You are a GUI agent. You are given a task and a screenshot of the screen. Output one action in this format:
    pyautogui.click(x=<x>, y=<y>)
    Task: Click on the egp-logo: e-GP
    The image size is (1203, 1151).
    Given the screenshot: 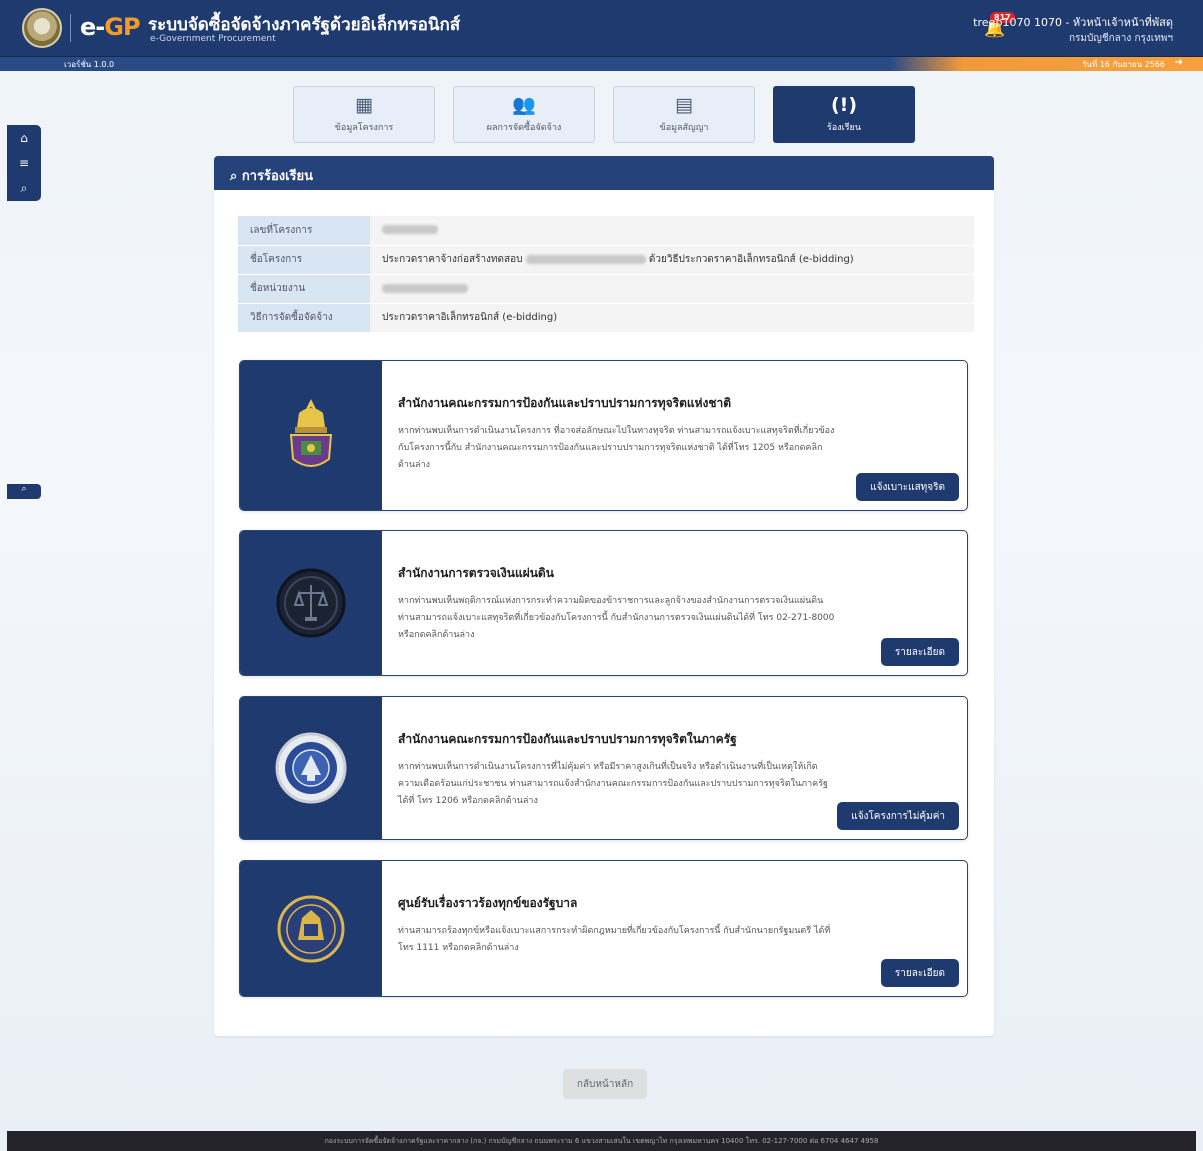 What is the action you would take?
    pyautogui.click(x=110, y=28)
    